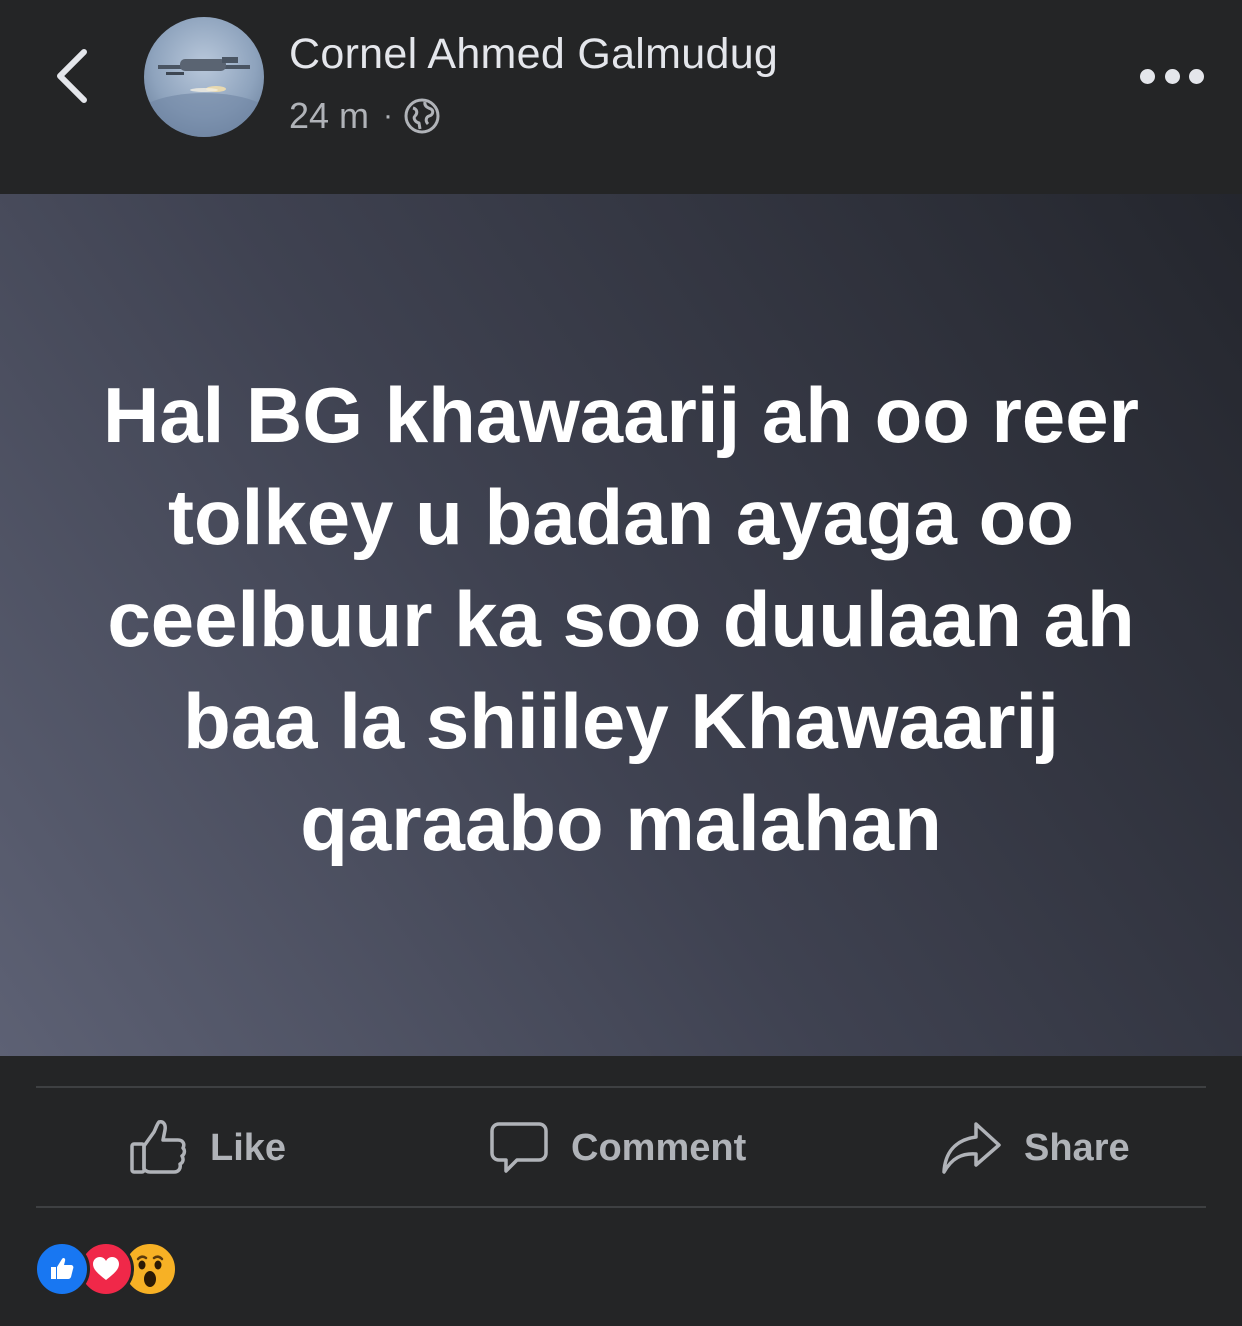 The width and height of the screenshot is (1242, 1326). What do you see at coordinates (519, 1147) in the screenshot?
I see `comment-icon` at bounding box center [519, 1147].